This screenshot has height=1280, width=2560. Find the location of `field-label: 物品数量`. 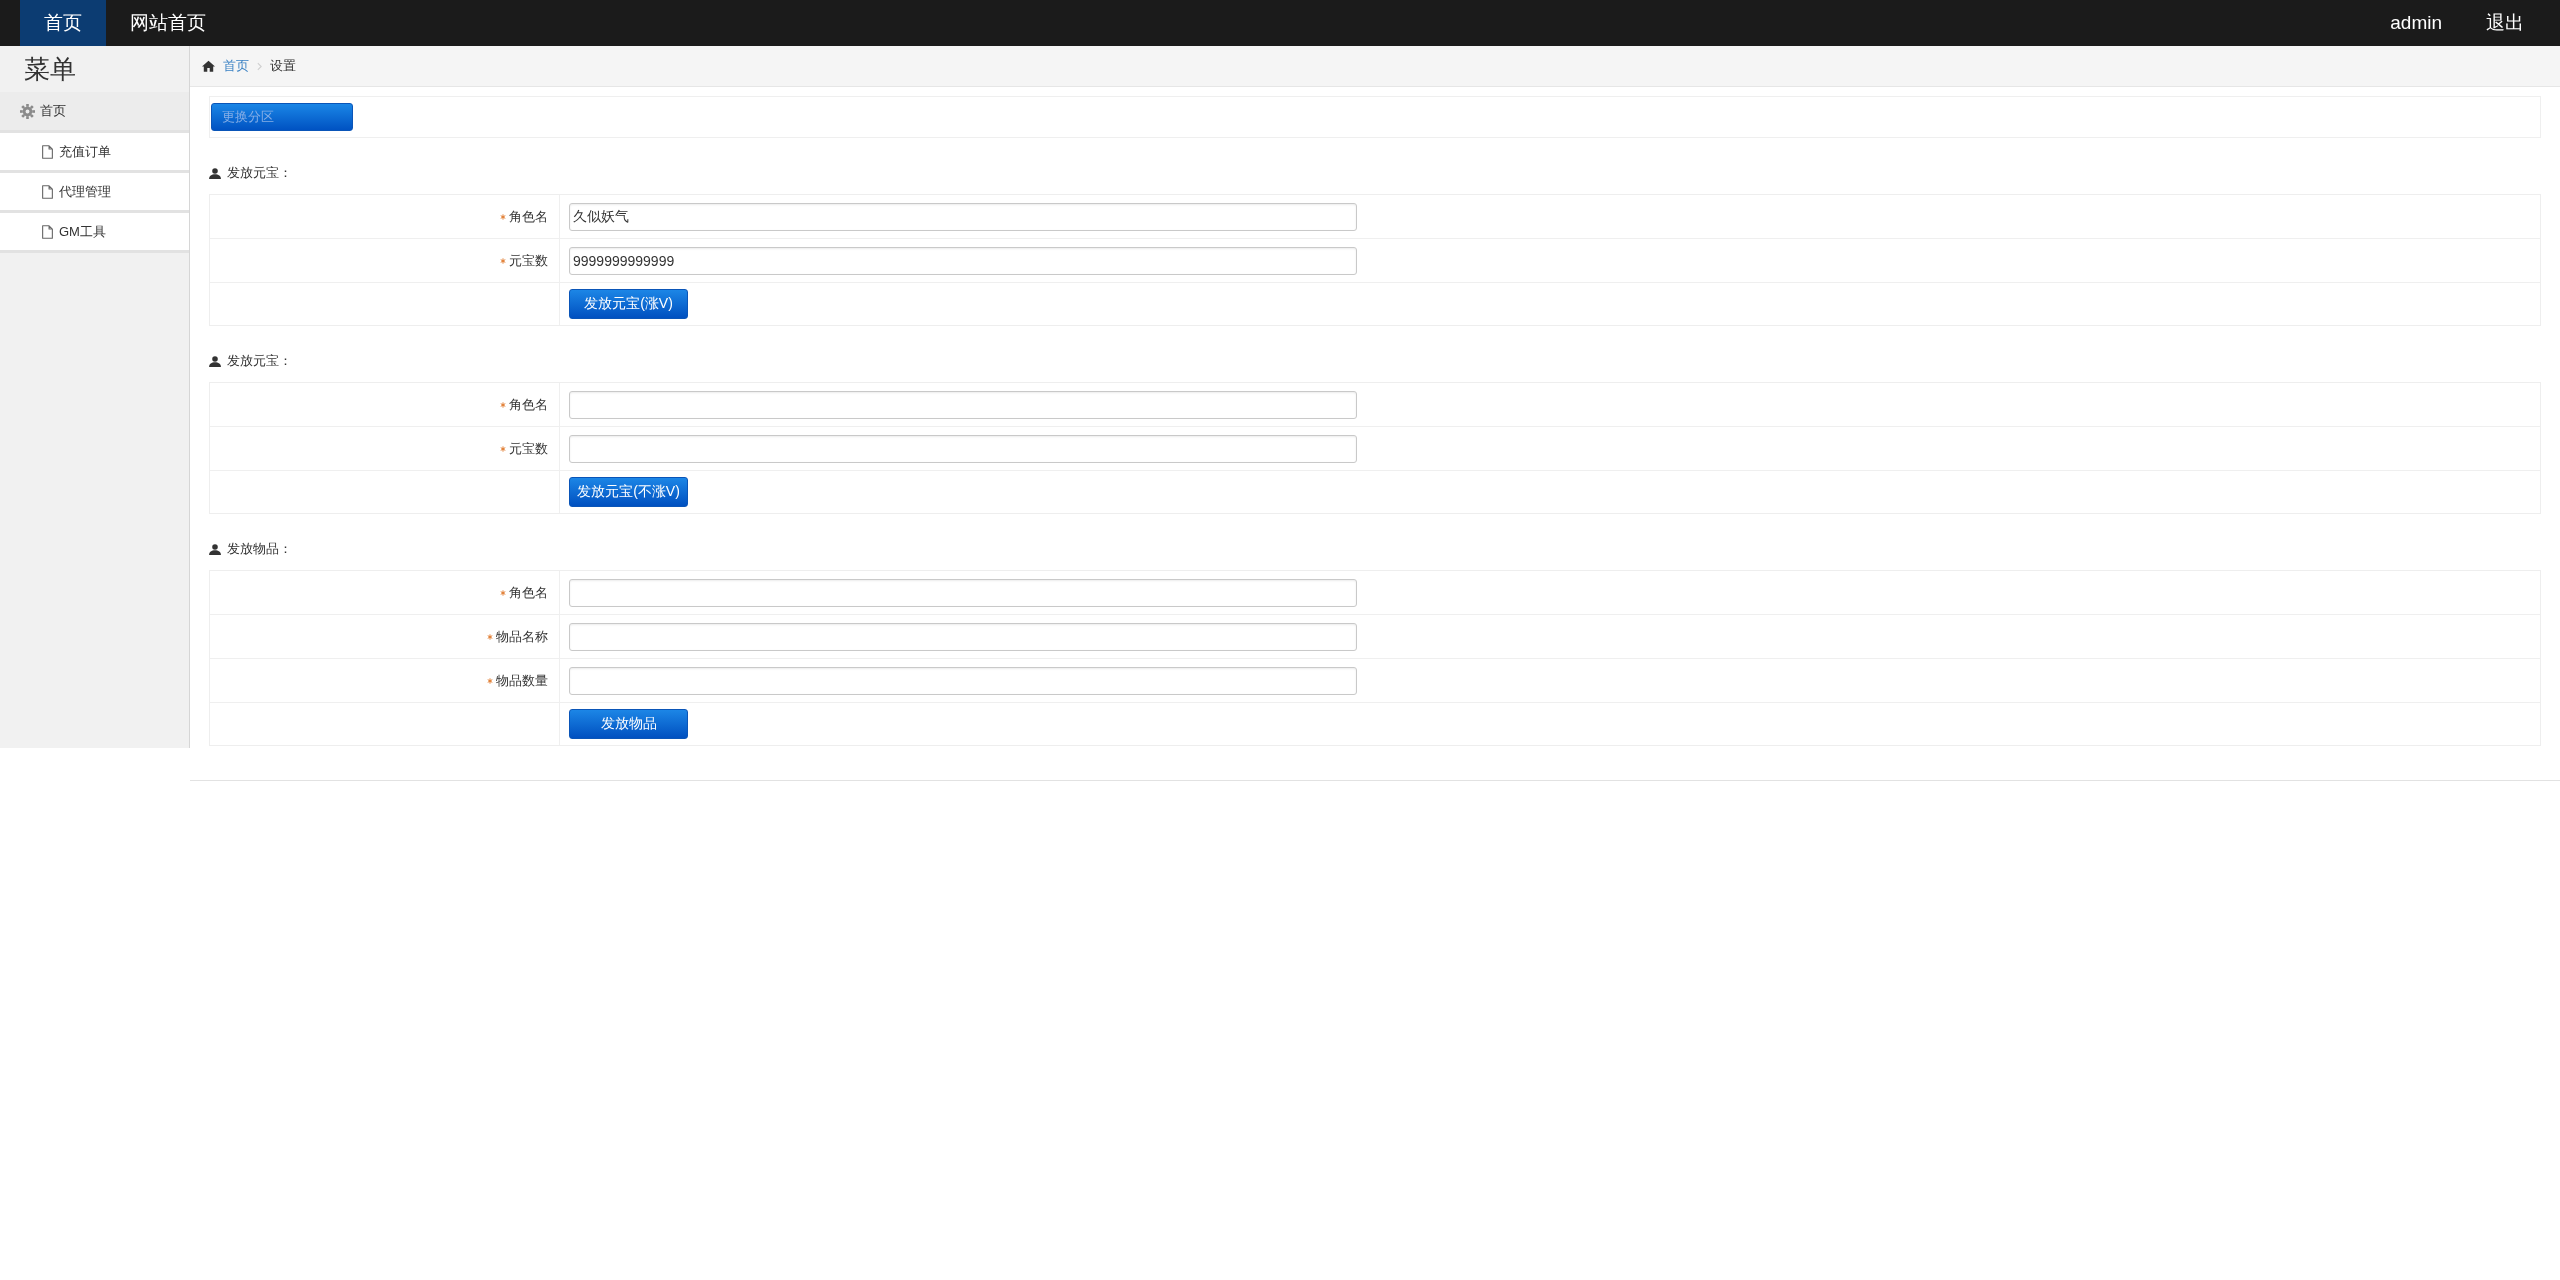

field-label: 物品数量 is located at coordinates (522, 680).